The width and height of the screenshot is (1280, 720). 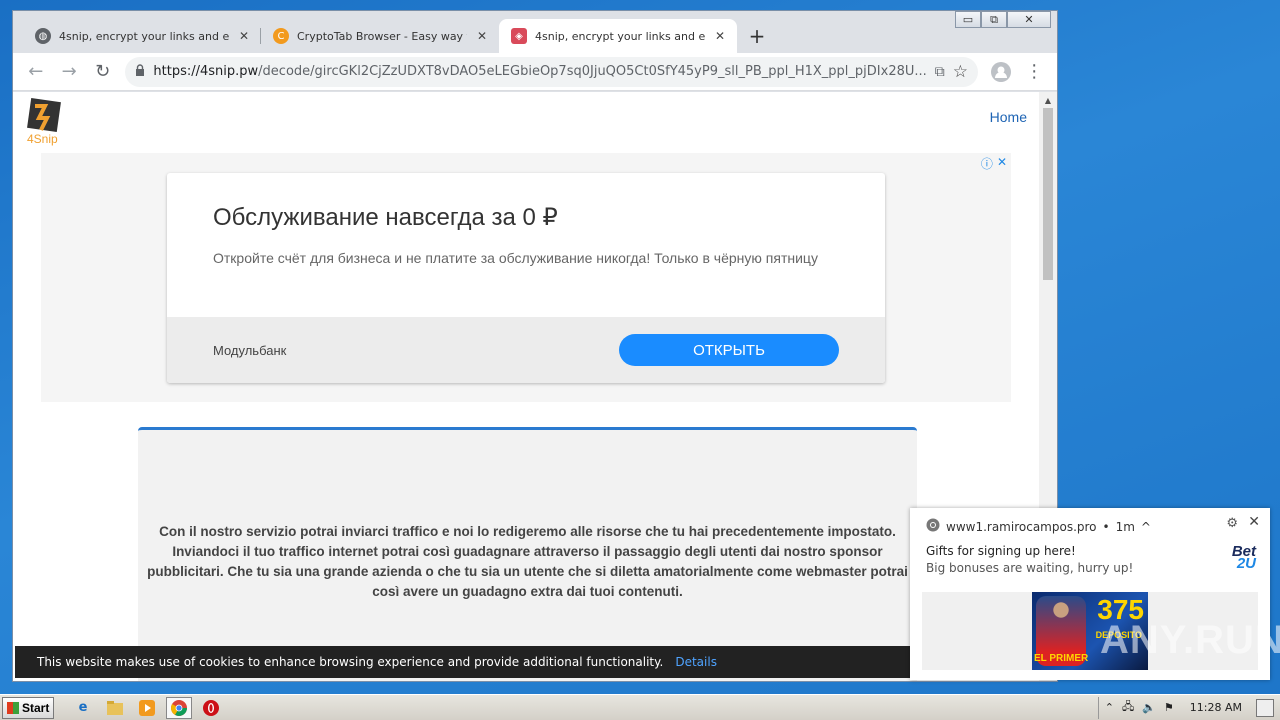 I want to click on close-window-button: ✕, so click(x=1029, y=19).